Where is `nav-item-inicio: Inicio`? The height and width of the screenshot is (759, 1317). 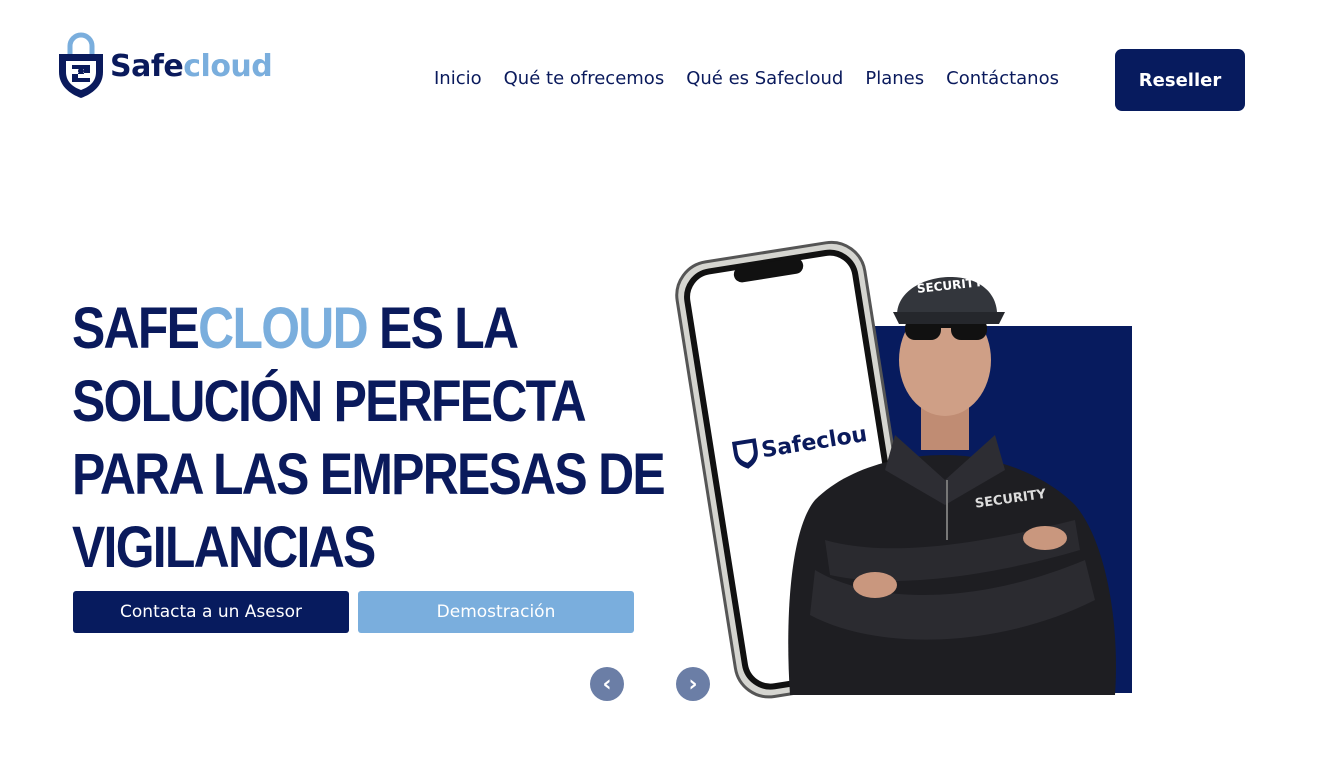
nav-item-inicio: Inicio is located at coordinates (458, 78).